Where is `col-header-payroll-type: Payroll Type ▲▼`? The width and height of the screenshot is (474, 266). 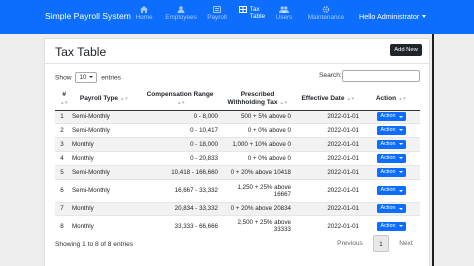 col-header-payroll-type: Payroll Type ▲▼ is located at coordinates (104, 99).